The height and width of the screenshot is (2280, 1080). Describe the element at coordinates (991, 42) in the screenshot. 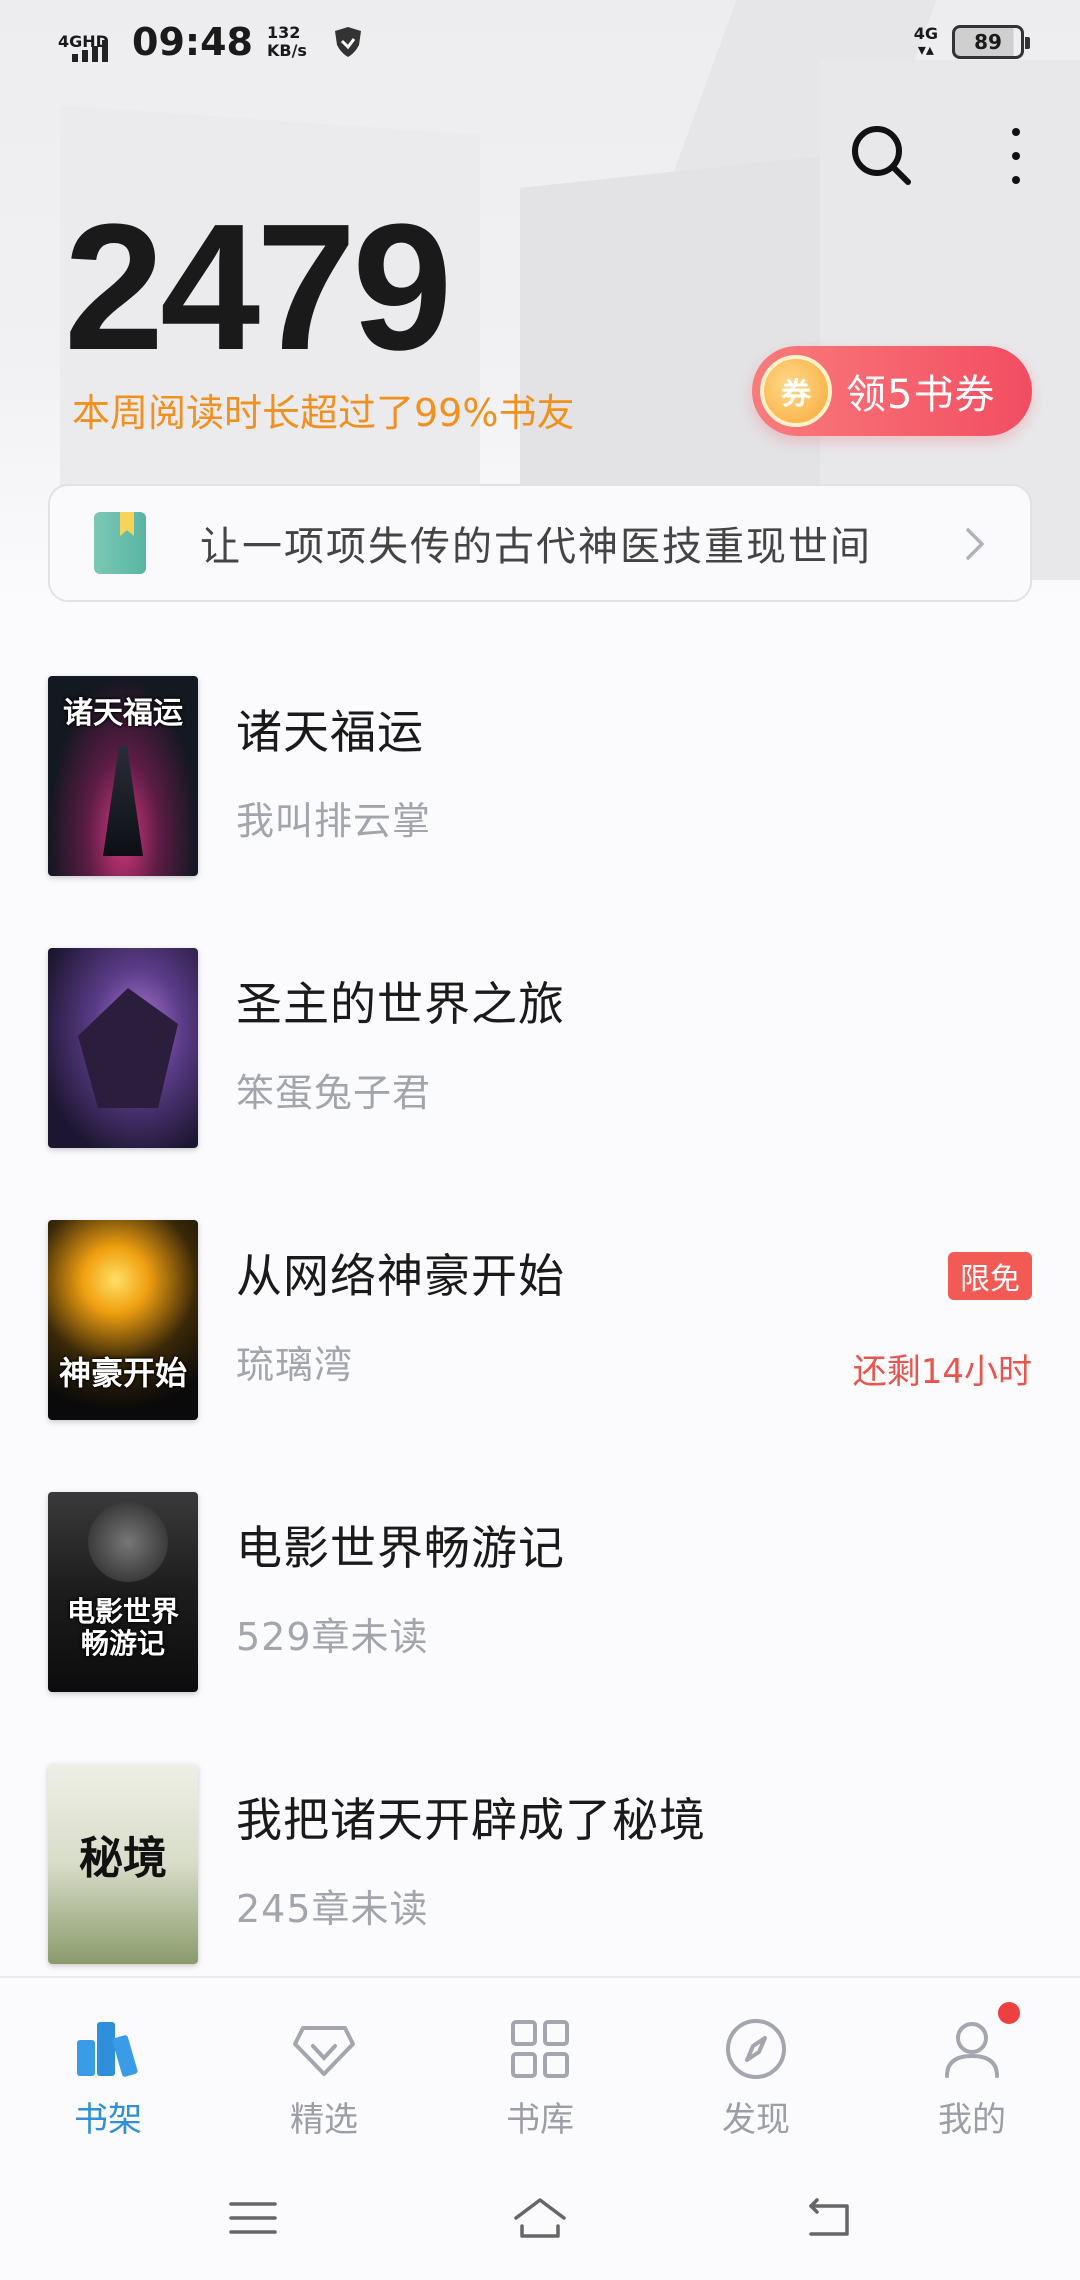

I see `battery-indicator: 89` at that location.